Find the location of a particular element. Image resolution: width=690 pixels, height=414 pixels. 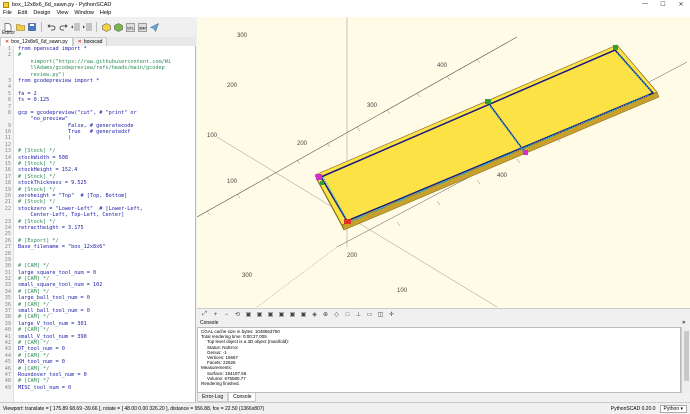

code-text: from openscad import * is located at coordinates (52, 49).